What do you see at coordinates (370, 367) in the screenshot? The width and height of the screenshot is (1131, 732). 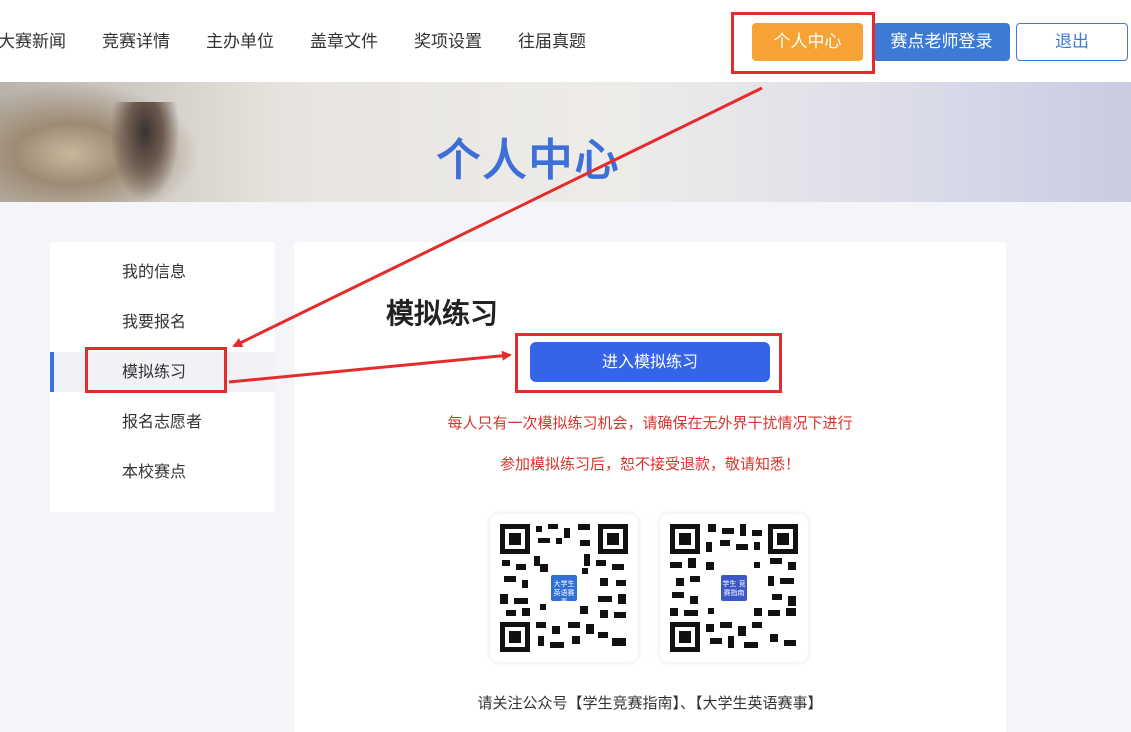 I see `arrow-to-enter-button` at bounding box center [370, 367].